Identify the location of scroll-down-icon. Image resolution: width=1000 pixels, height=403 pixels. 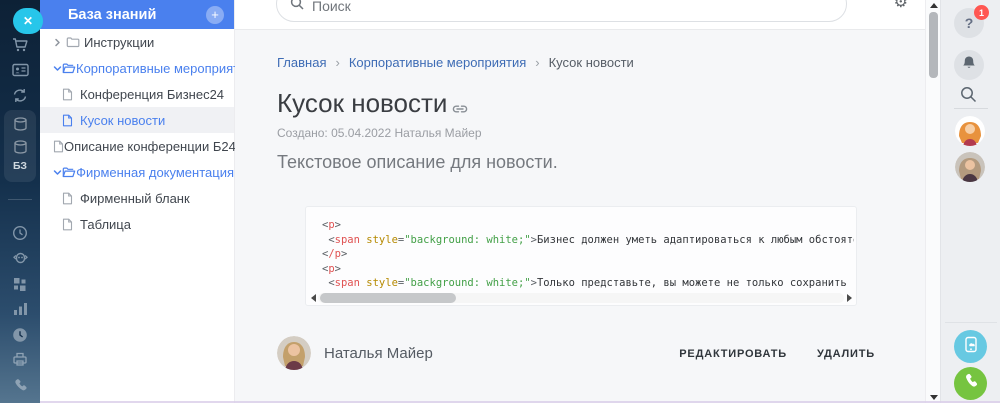
(934, 397).